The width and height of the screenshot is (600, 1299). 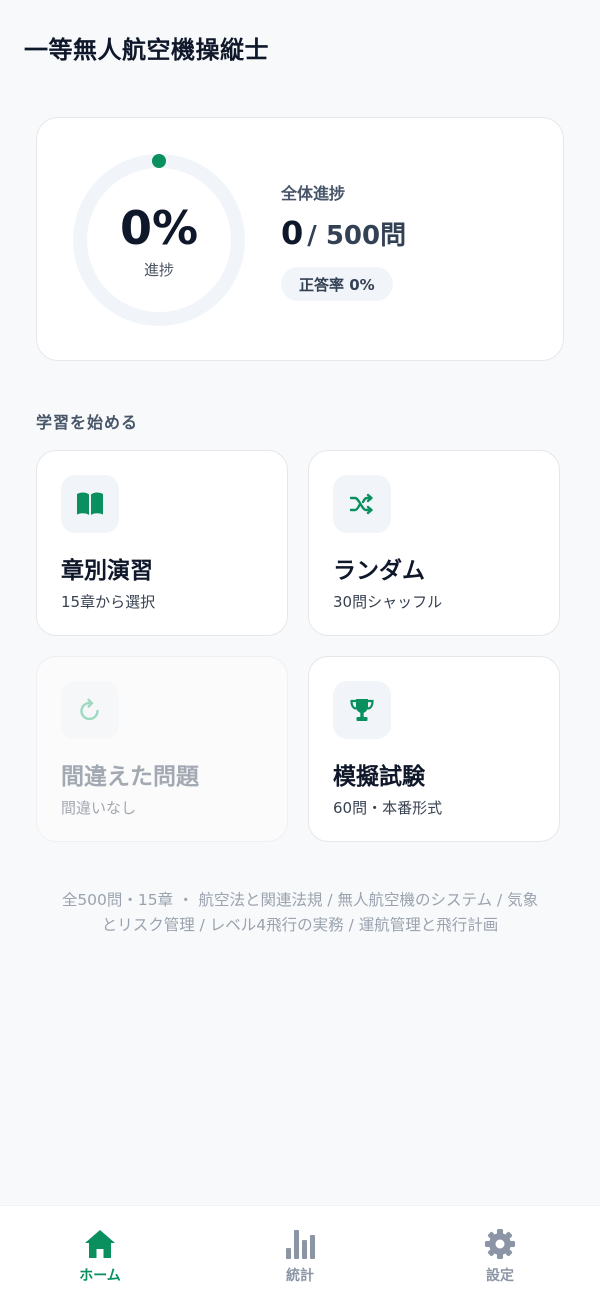 I want to click on course-summary-line-1: 全500問・15章 ・ 航空法と関連法規 / 無人航空機のシステム / 気象, so click(x=300, y=900).